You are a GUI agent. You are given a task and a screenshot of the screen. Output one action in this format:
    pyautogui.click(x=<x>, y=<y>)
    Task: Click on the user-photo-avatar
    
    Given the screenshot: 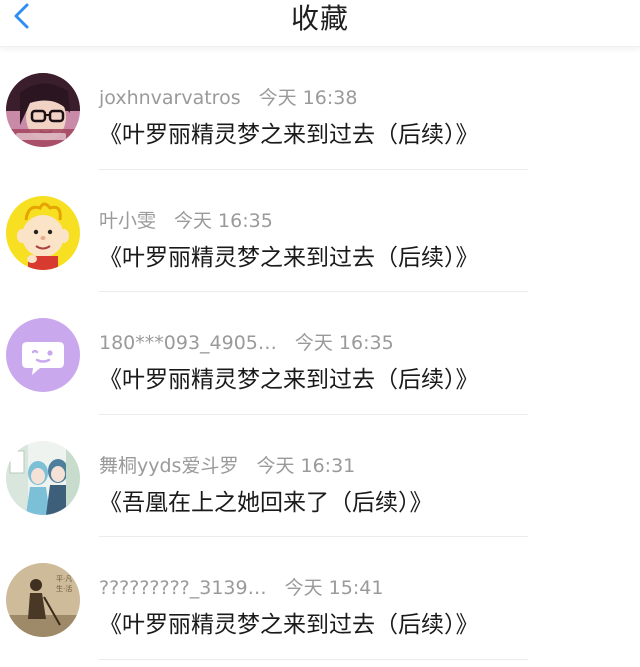 What is the action you would take?
    pyautogui.click(x=43, y=110)
    